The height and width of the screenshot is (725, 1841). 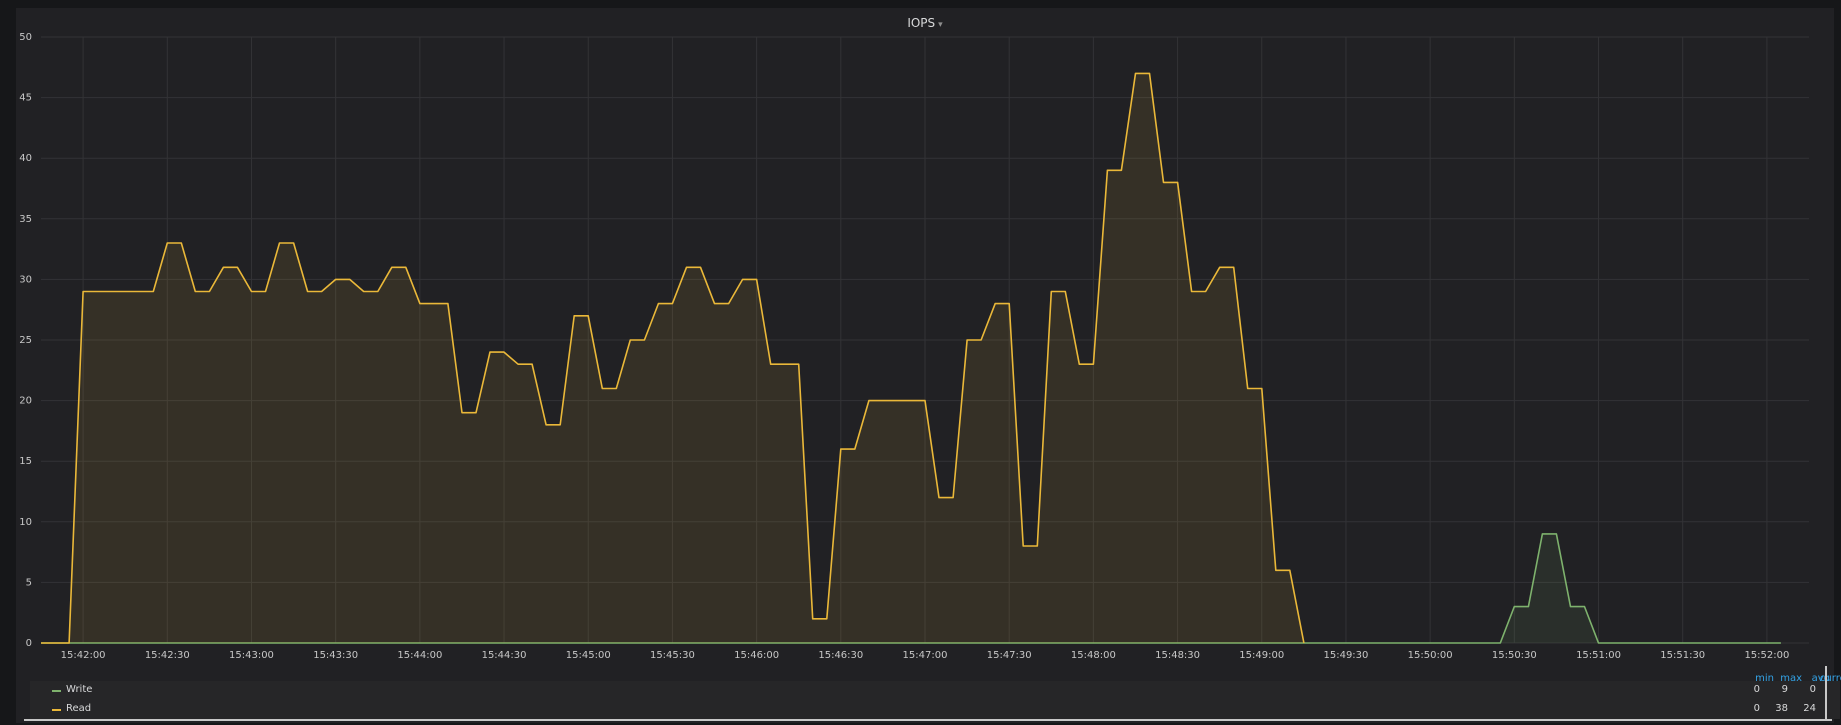 What do you see at coordinates (504, 655) in the screenshot?
I see `x-tick-label: 15:44:30` at bounding box center [504, 655].